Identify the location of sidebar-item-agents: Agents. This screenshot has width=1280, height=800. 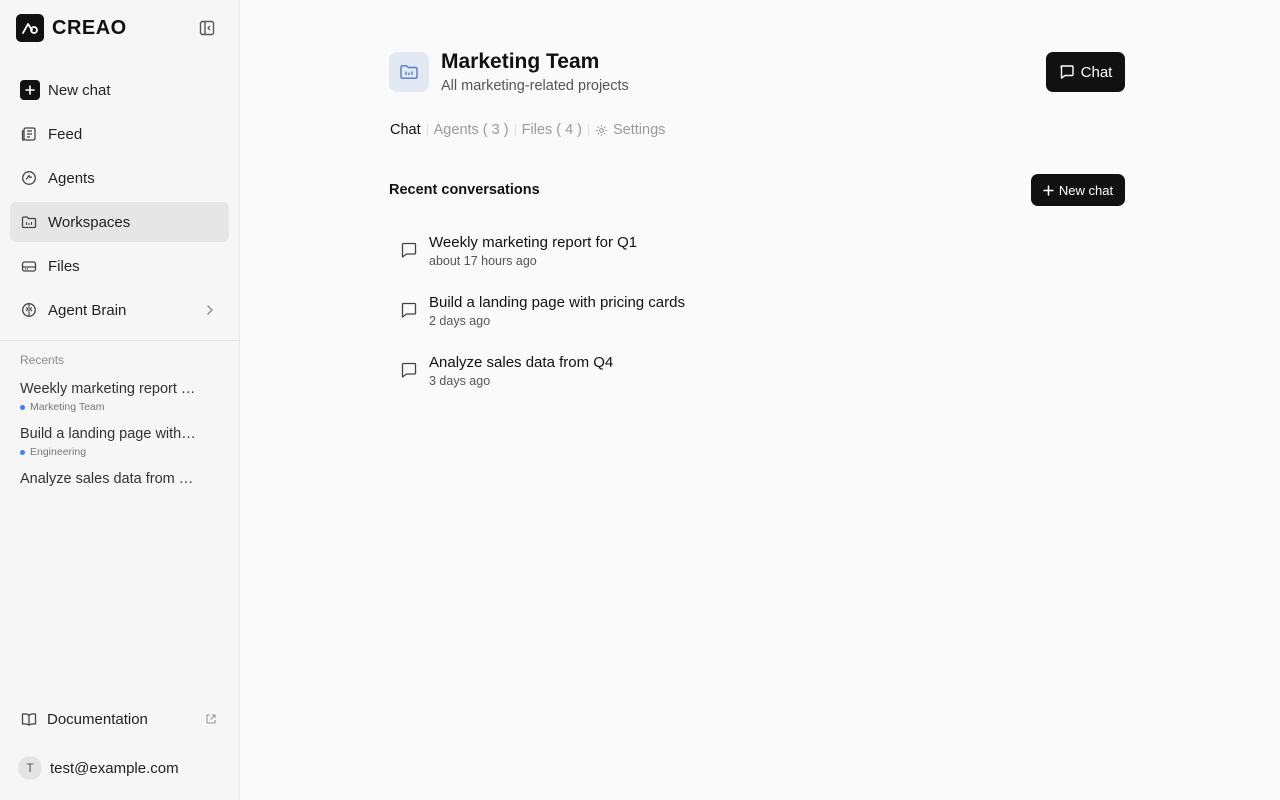
(119, 178).